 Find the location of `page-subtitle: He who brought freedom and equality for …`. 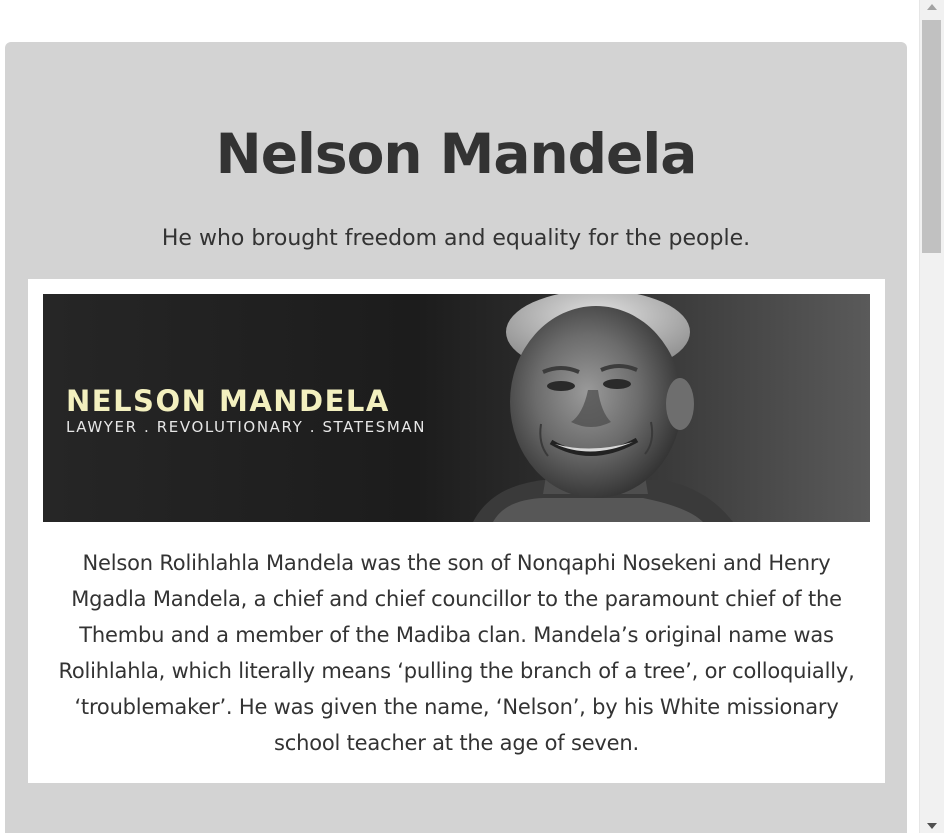

page-subtitle: He who brought freedom and equality for … is located at coordinates (456, 238).